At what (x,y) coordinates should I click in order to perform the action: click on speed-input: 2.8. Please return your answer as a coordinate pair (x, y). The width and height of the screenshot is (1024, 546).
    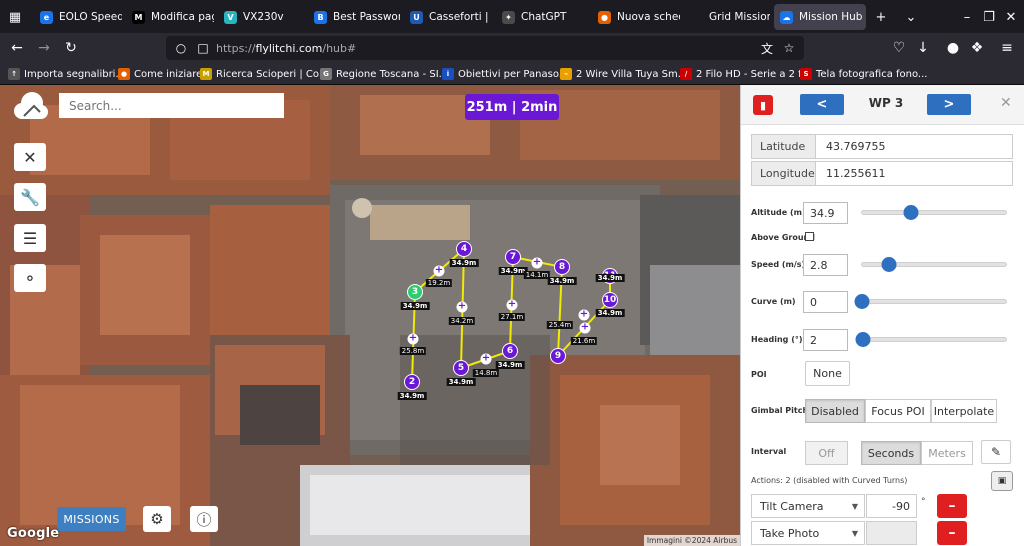
    Looking at the image, I should click on (825, 265).